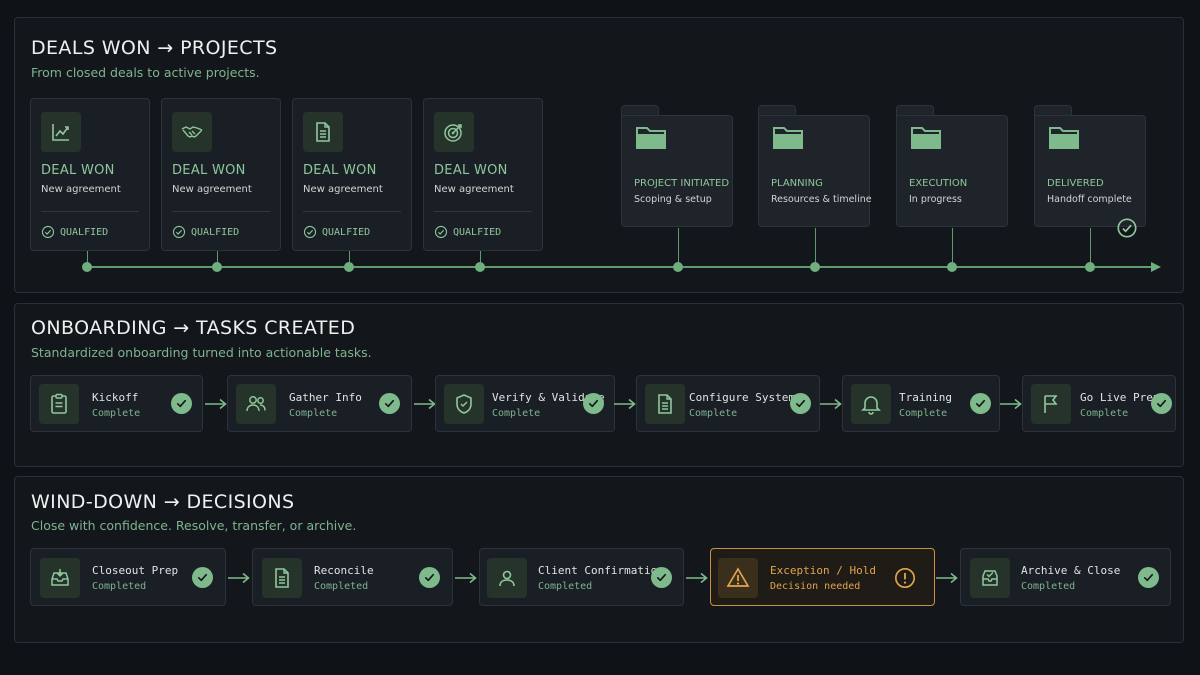  What do you see at coordinates (952, 166) in the screenshot?
I see `project-folder: EXECUTION In progress` at bounding box center [952, 166].